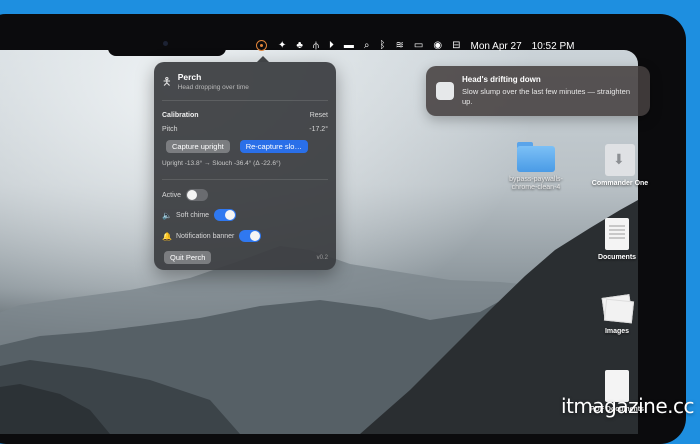  I want to click on watermark: itmagazine.cc, so click(627, 406).